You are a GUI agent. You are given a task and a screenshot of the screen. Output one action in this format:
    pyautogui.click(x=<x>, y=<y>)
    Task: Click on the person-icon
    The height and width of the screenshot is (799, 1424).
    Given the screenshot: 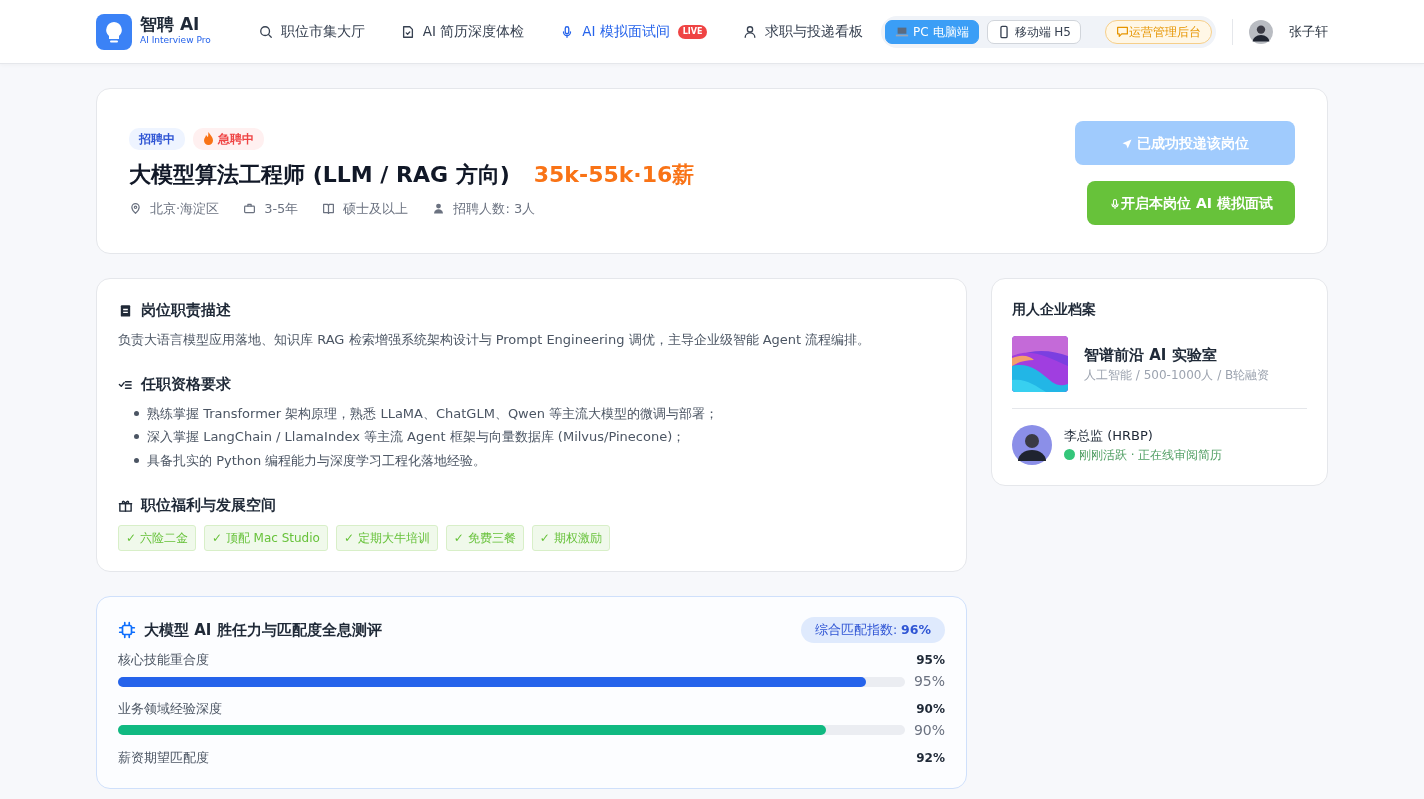 What is the action you would take?
    pyautogui.click(x=439, y=208)
    